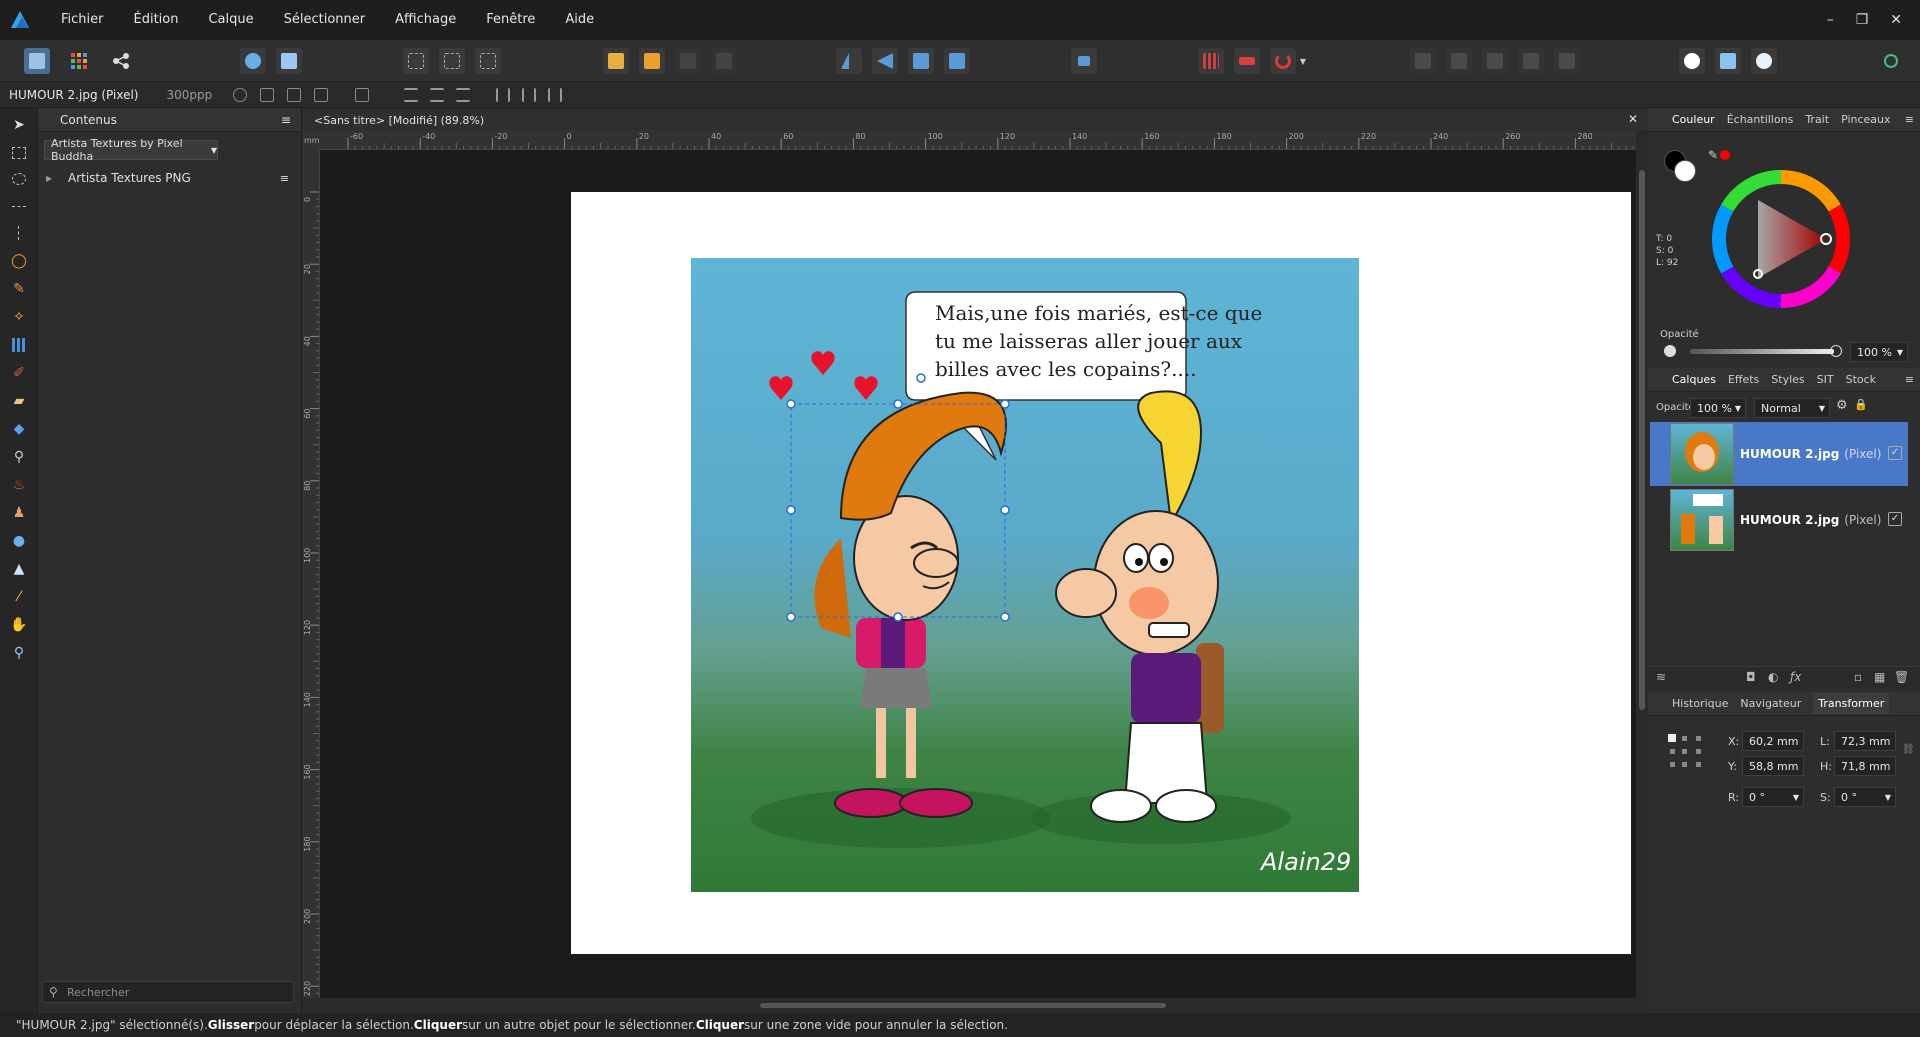  What do you see at coordinates (1909, 119) in the screenshot?
I see `color-panel-menu-icon: ≡` at bounding box center [1909, 119].